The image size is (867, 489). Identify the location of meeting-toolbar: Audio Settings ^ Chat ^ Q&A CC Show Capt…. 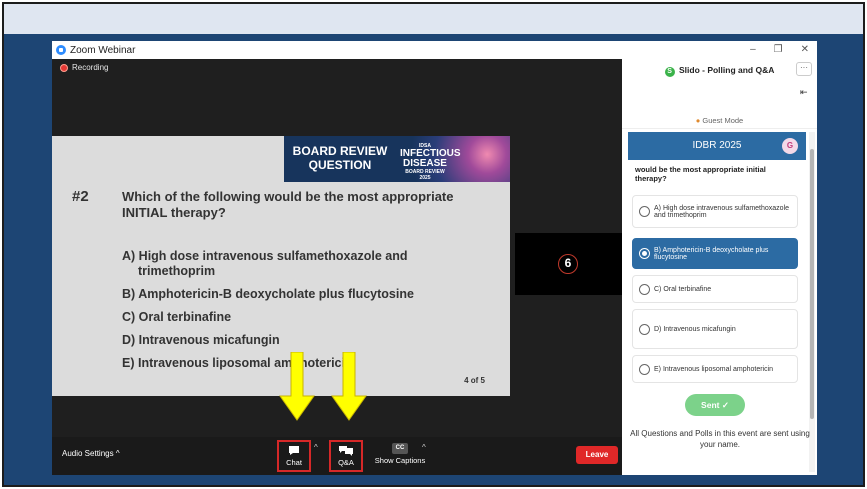
(337, 456).